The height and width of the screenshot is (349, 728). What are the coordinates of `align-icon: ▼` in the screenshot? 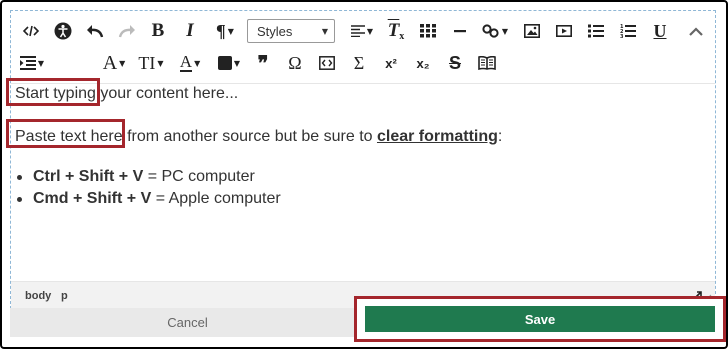 It's located at (362, 31).